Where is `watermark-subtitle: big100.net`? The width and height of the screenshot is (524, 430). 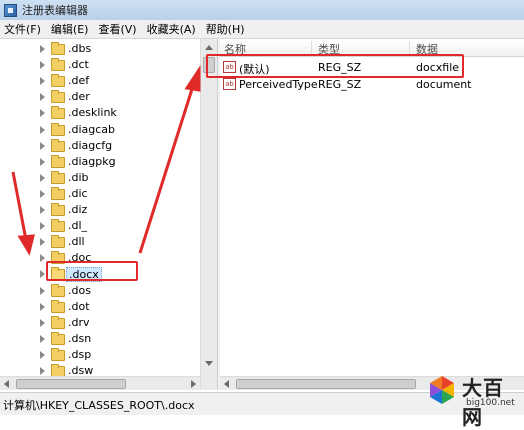 watermark-subtitle: big100.net is located at coordinates (490, 403).